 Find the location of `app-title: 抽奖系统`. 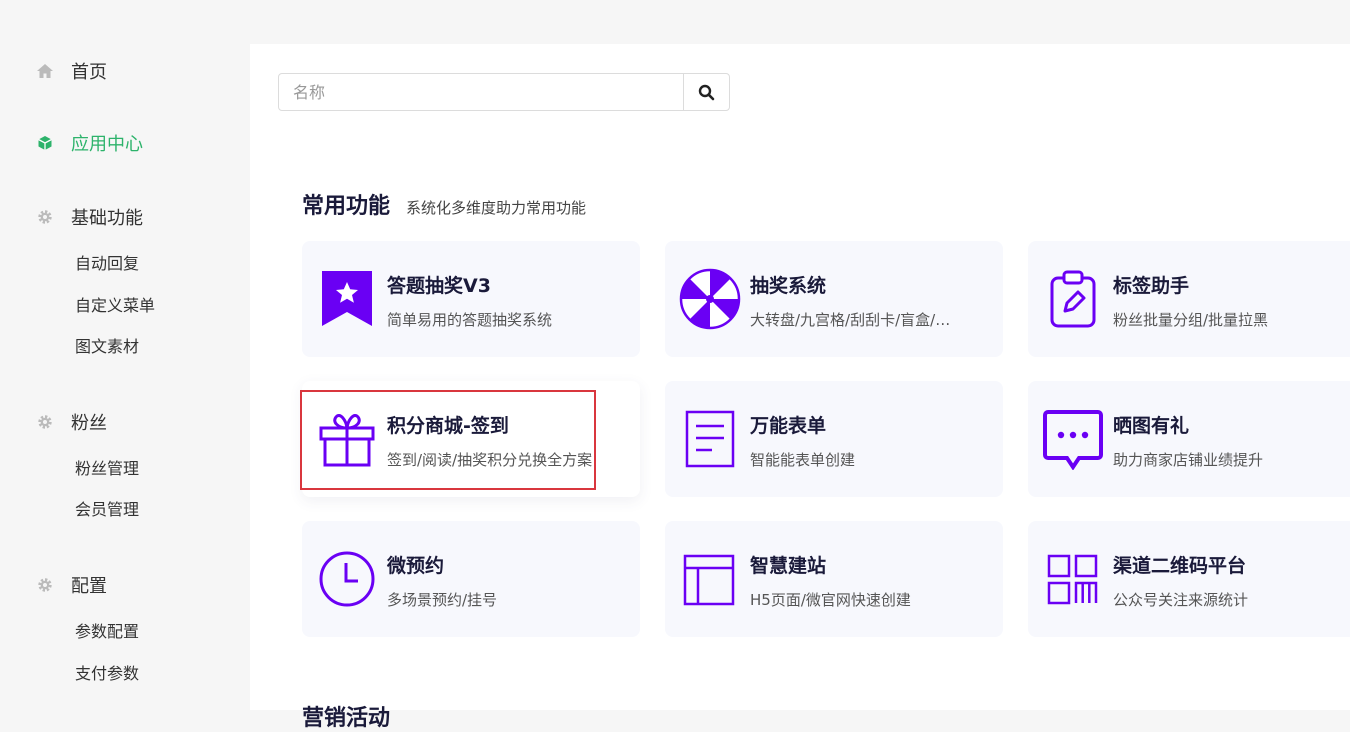

app-title: 抽奖系统 is located at coordinates (788, 286).